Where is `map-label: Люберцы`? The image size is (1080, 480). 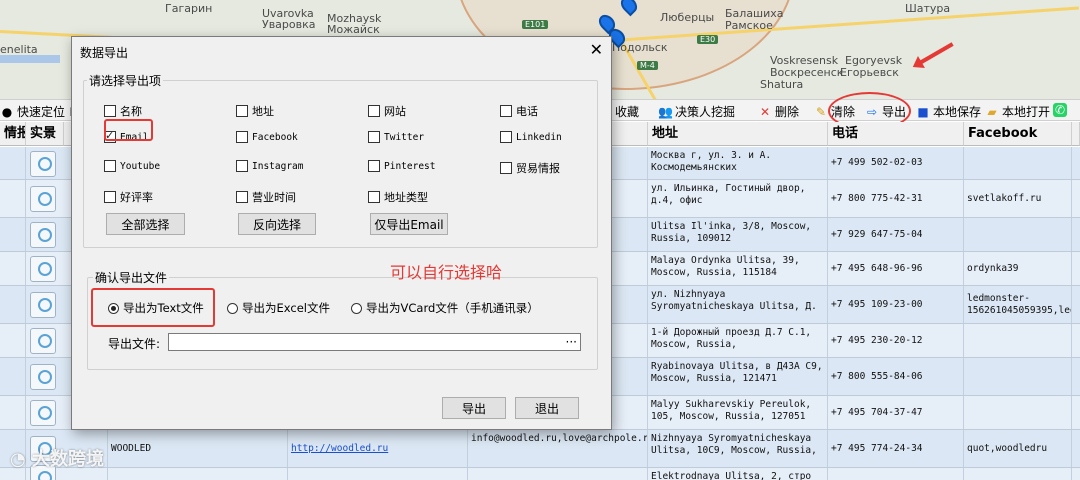 map-label: Люберцы is located at coordinates (687, 17).